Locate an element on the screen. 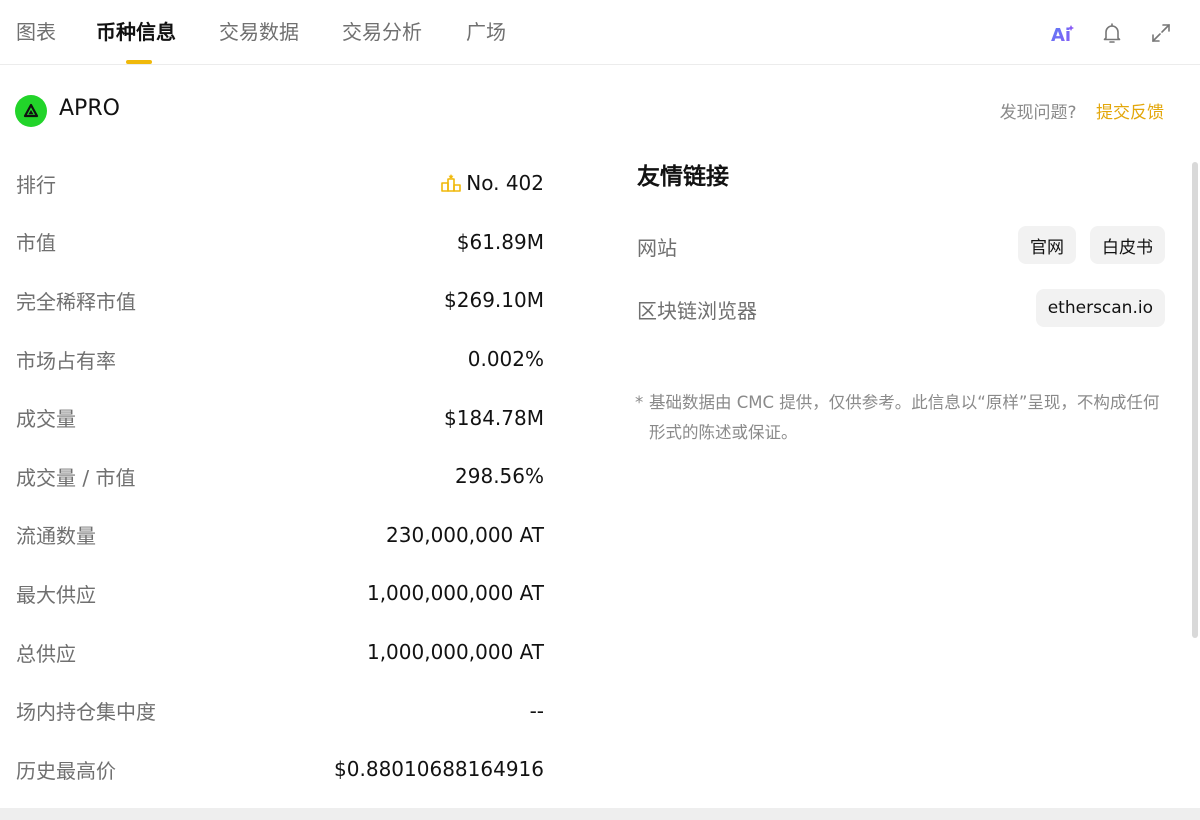  stat-value: $269.10M is located at coordinates (494, 300).